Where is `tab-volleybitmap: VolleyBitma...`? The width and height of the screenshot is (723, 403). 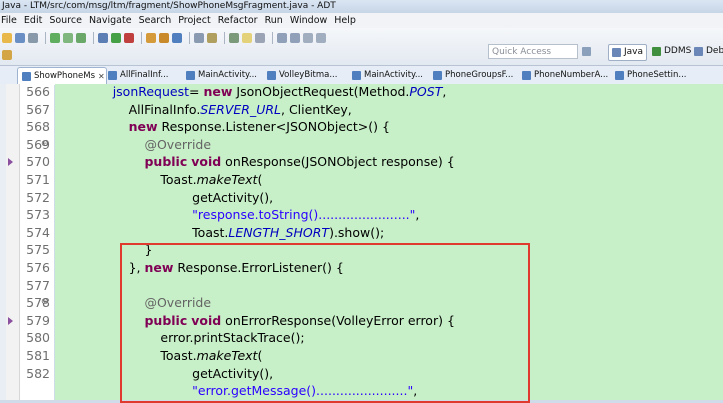 tab-volleybitmap: VolleyBitma... is located at coordinates (308, 75).